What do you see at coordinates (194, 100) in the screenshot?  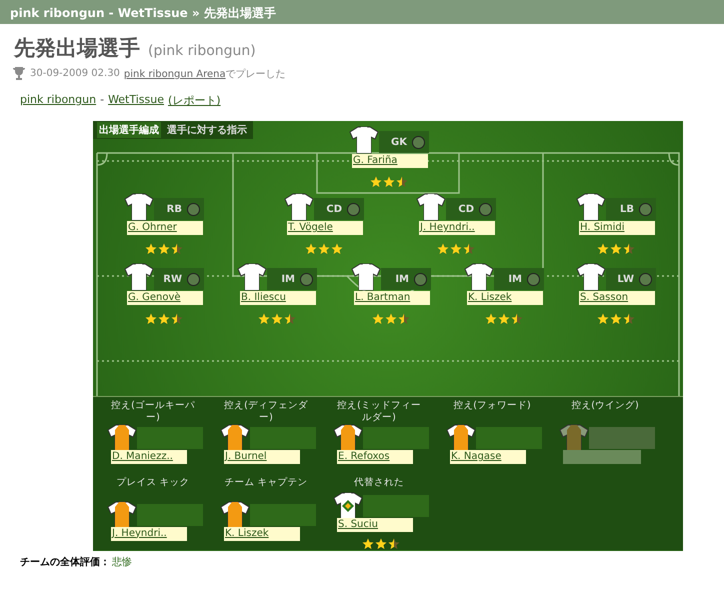 I see `report-link: (レポート)` at bounding box center [194, 100].